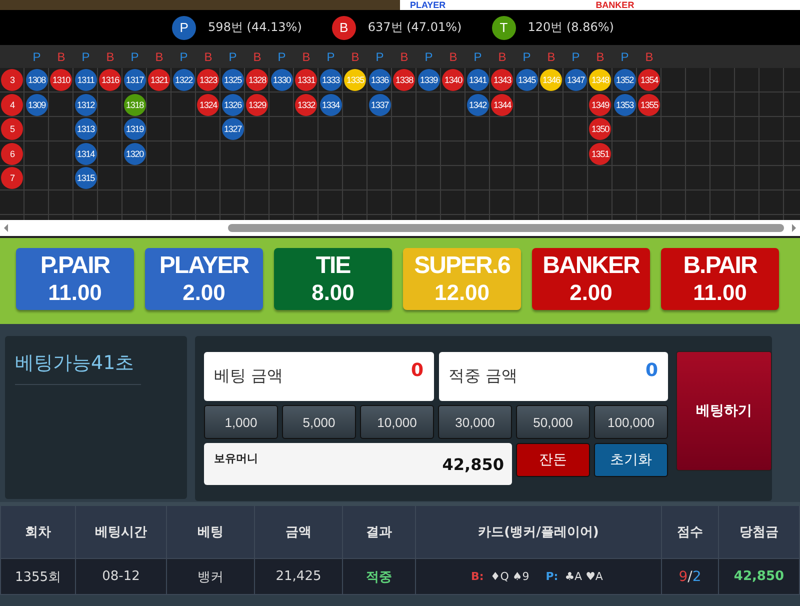  Describe the element at coordinates (553, 422) in the screenshot. I see `chip-amount-button: 50,000` at that location.